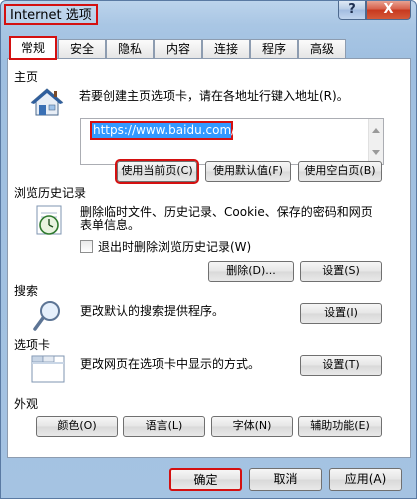 The height and width of the screenshot is (499, 417). What do you see at coordinates (49, 220) in the screenshot?
I see `history-clock-icon` at bounding box center [49, 220].